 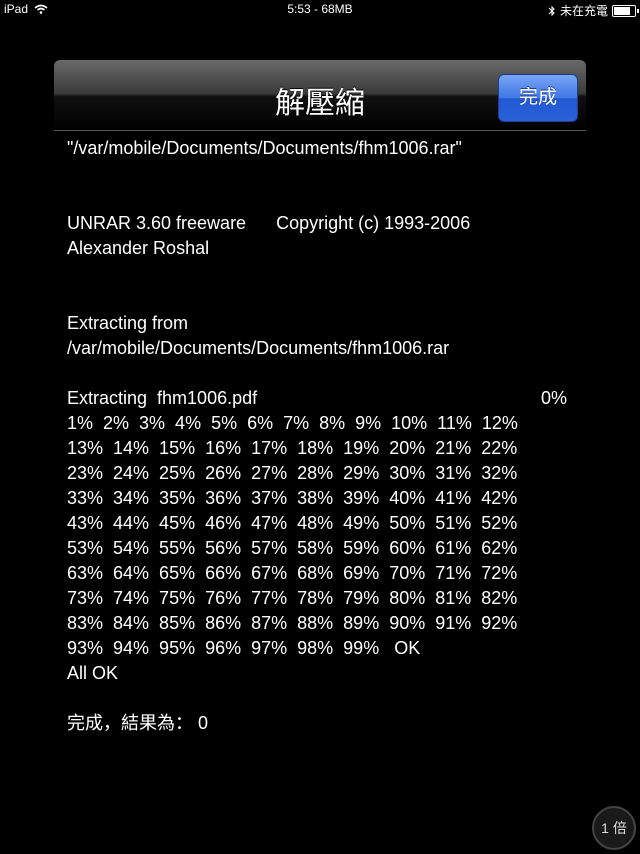 What do you see at coordinates (292, 523) in the screenshot?
I see `progress-line: 43% 44% 45% 46% 47% 48% 49% 50% 51% 52%` at bounding box center [292, 523].